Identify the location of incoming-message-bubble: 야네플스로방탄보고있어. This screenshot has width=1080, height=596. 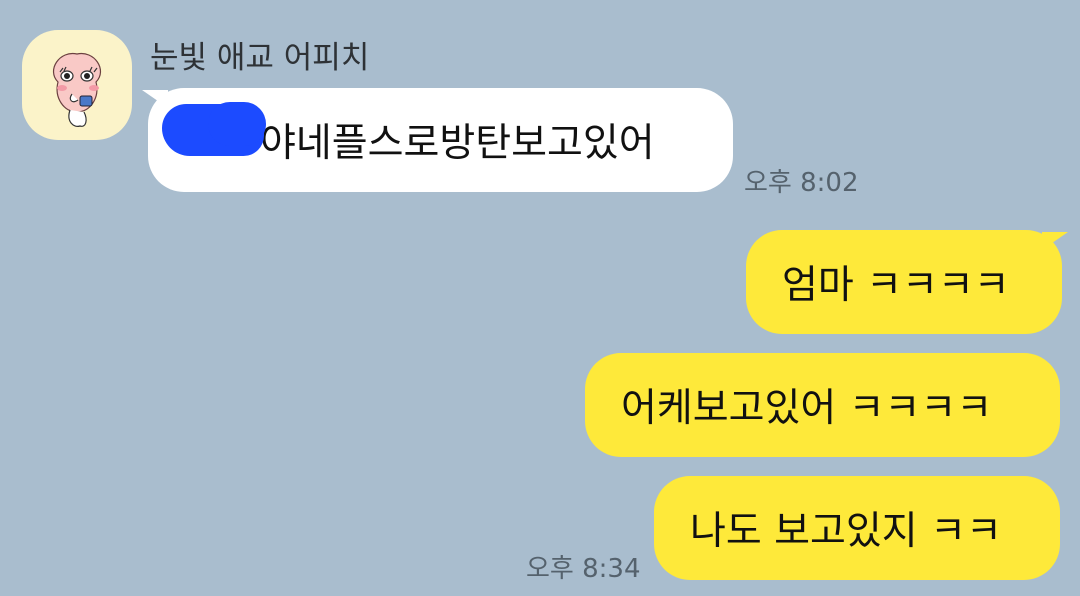
(437, 140).